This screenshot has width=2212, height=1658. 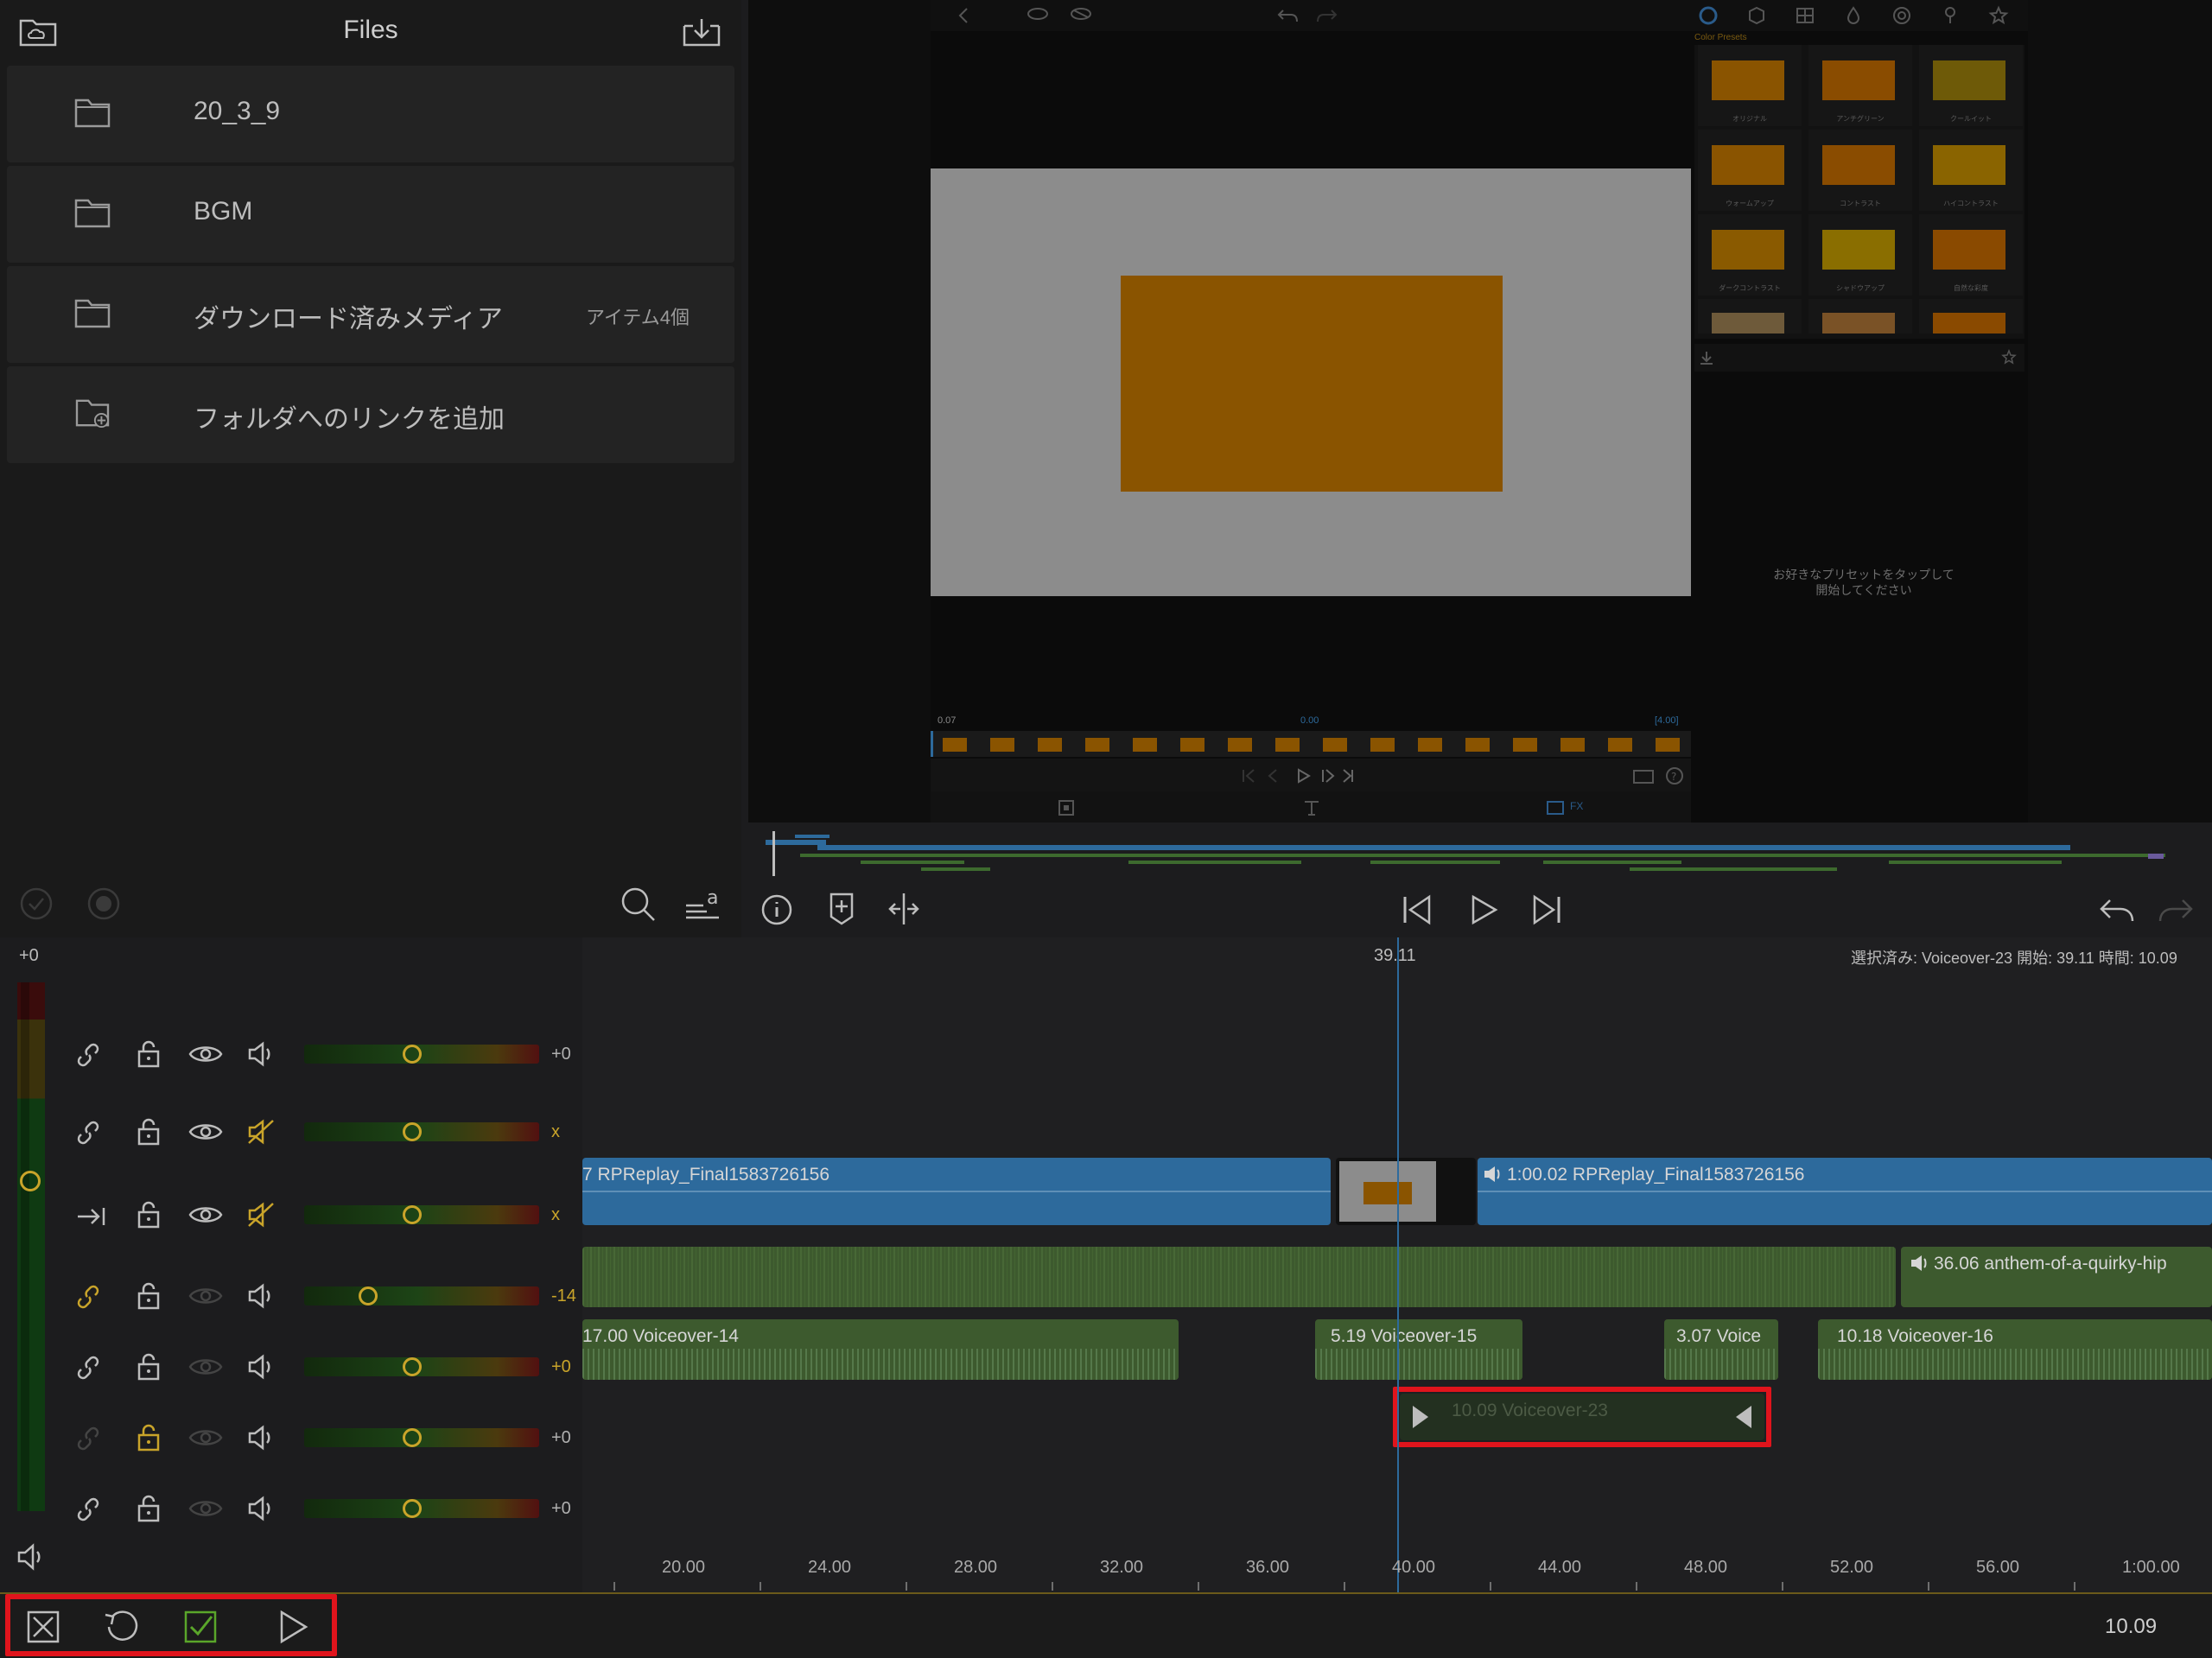 I want to click on video-clip-b: 1:00.02 RPReplay_Final1583726156, so click(x=1845, y=1191).